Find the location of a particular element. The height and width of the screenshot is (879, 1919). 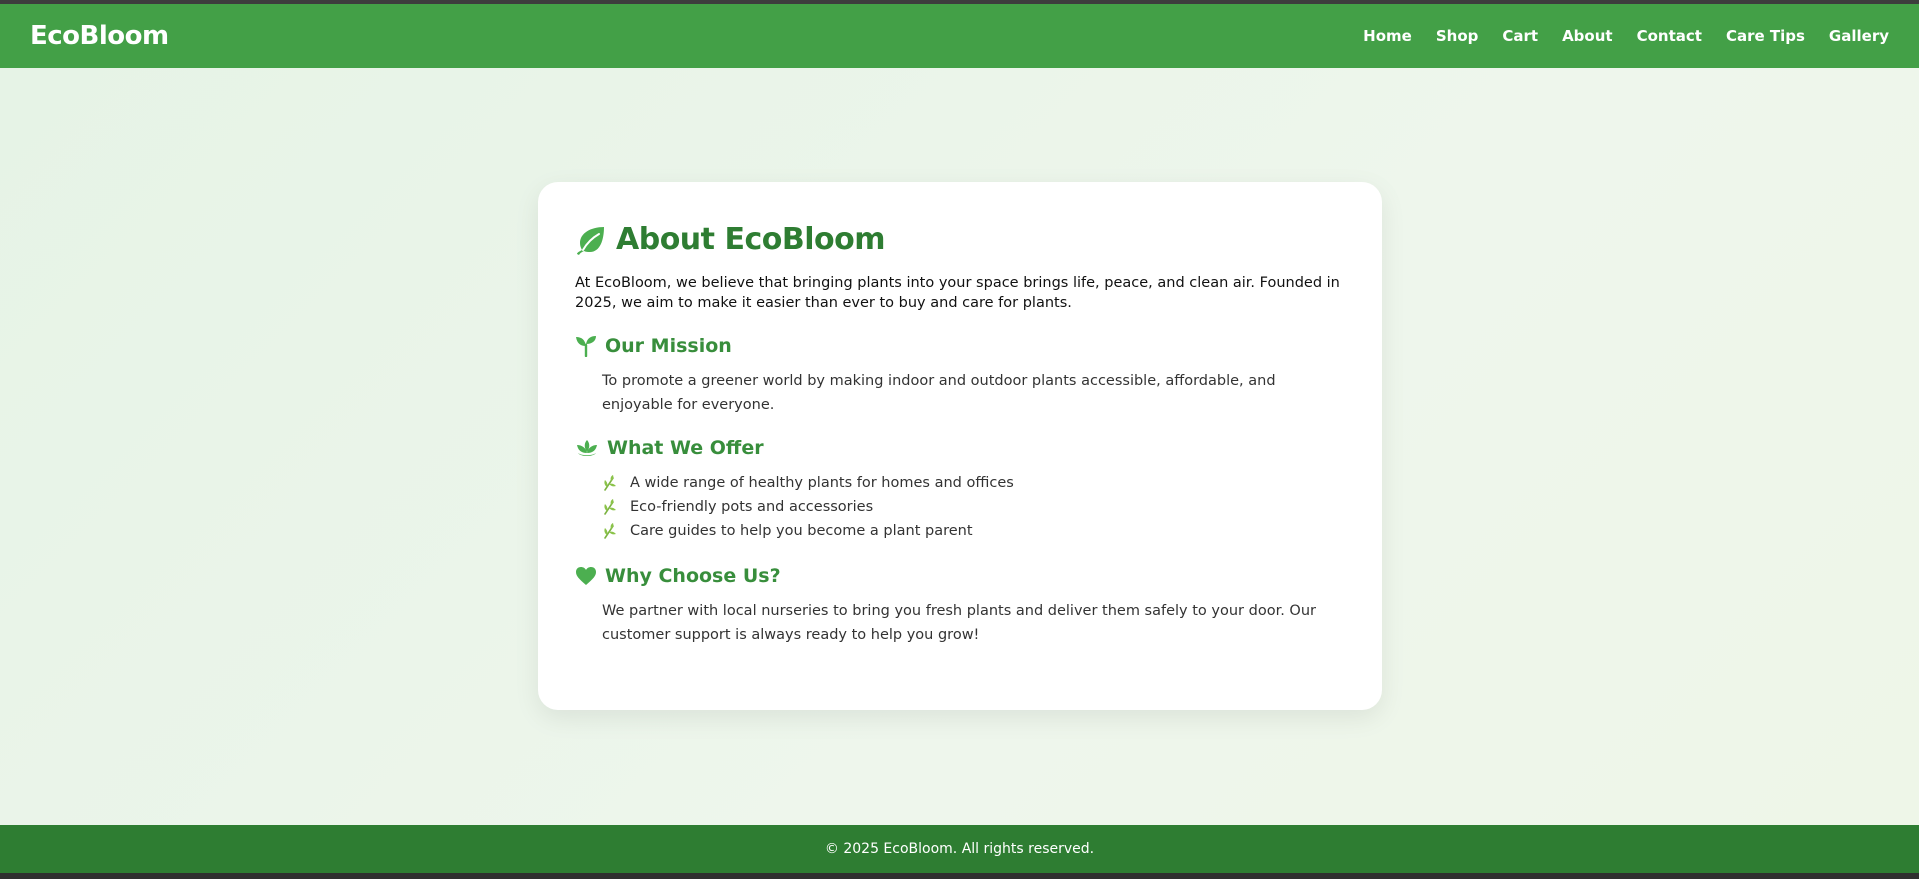

offer-heading: What We Offer is located at coordinates (960, 448).